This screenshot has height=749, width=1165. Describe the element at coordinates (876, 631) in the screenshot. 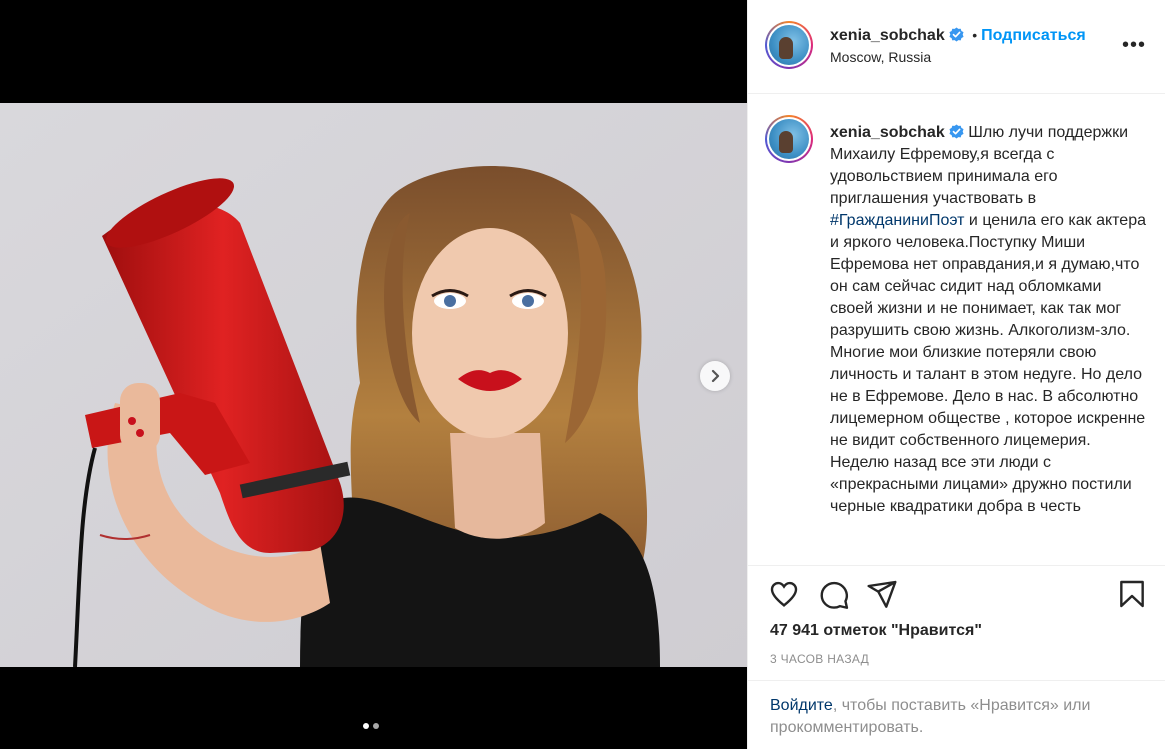

I see `likes-count: 47 941 отметок "Нравится"` at that location.